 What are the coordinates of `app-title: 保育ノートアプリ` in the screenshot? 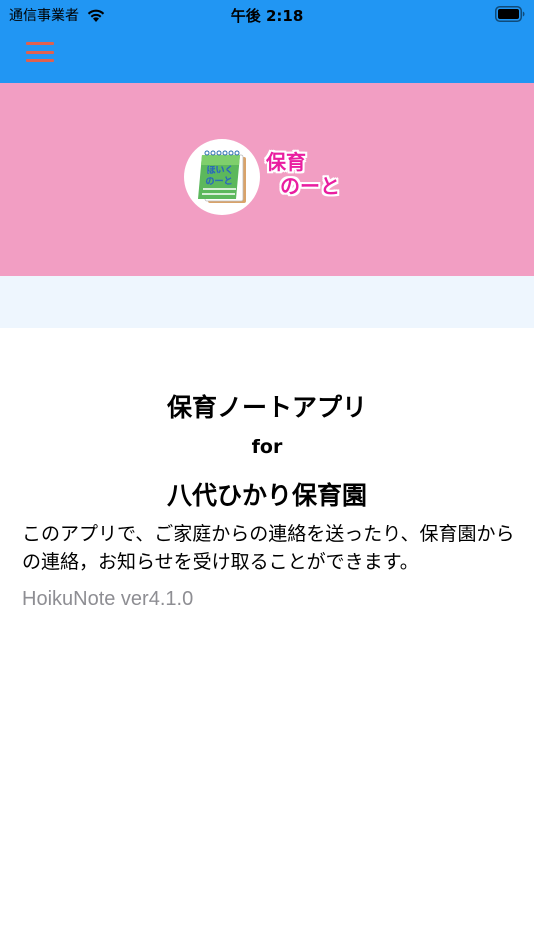 It's located at (266, 407).